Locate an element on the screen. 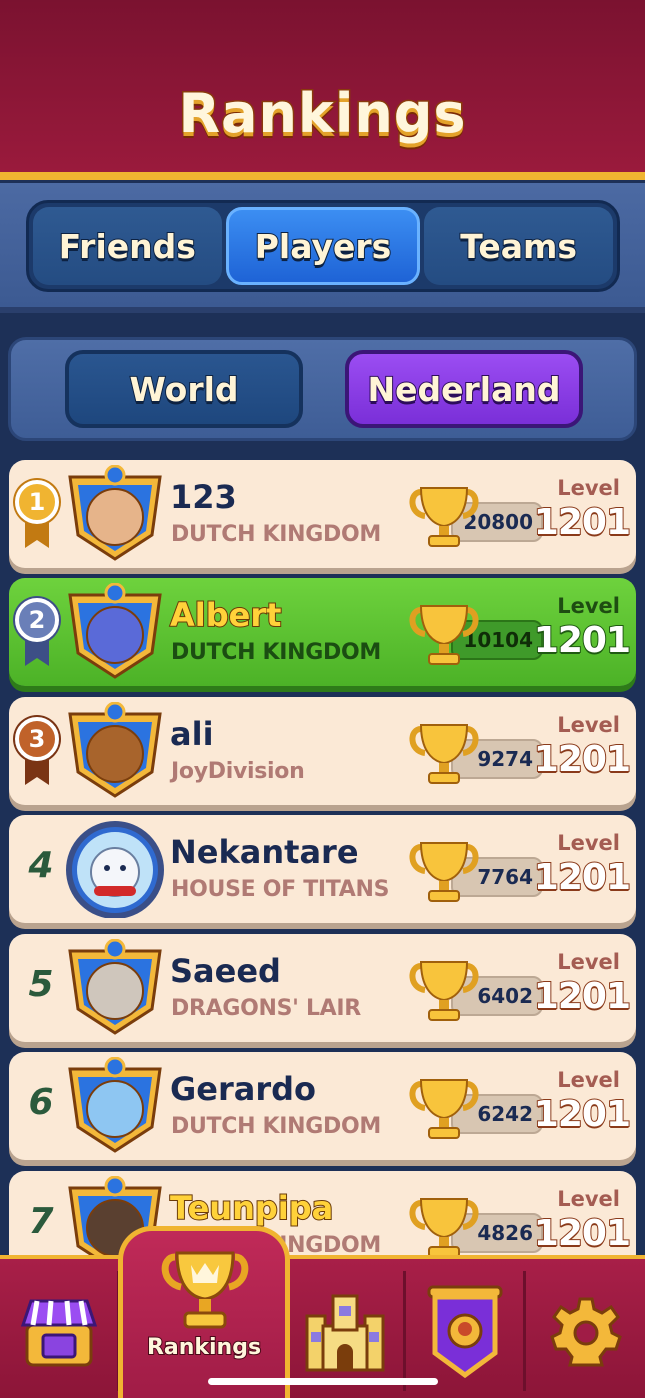  ranking-tabs: Friends Players Teams is located at coordinates (323, 246).